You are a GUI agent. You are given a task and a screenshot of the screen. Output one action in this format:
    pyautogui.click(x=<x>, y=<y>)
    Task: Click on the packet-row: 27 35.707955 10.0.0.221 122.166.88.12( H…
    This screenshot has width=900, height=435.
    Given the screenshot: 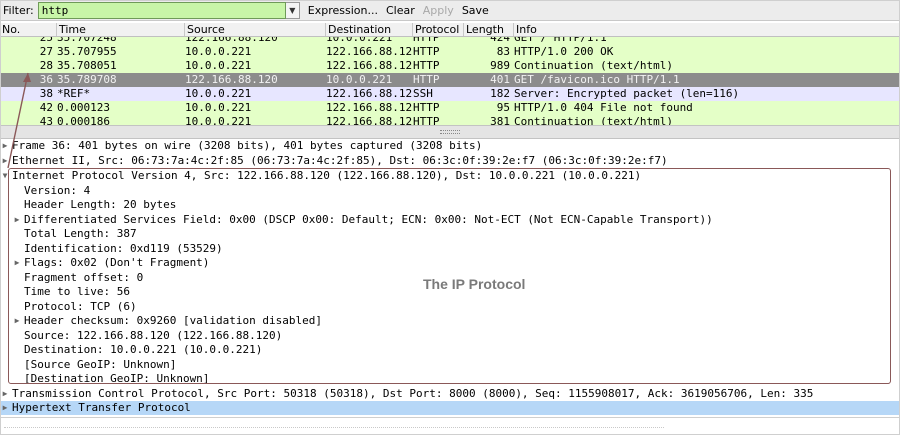 What is the action you would take?
    pyautogui.click(x=450, y=52)
    